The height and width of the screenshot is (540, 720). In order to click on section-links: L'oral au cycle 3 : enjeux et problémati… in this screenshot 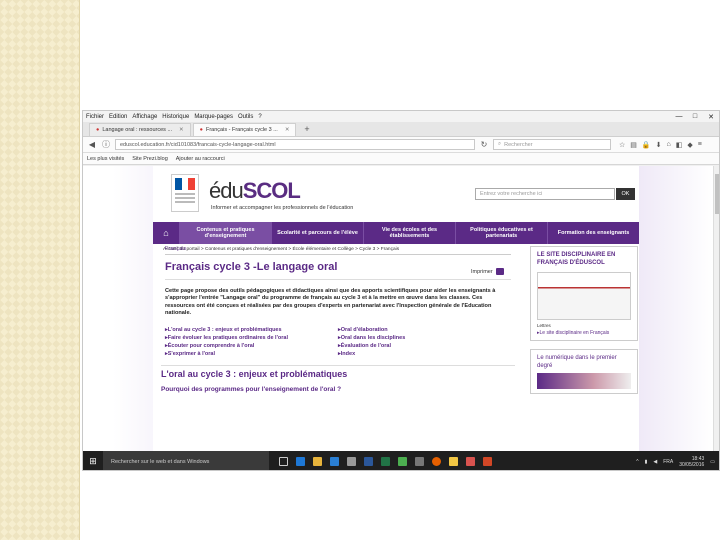, I will do `click(338, 342)`.